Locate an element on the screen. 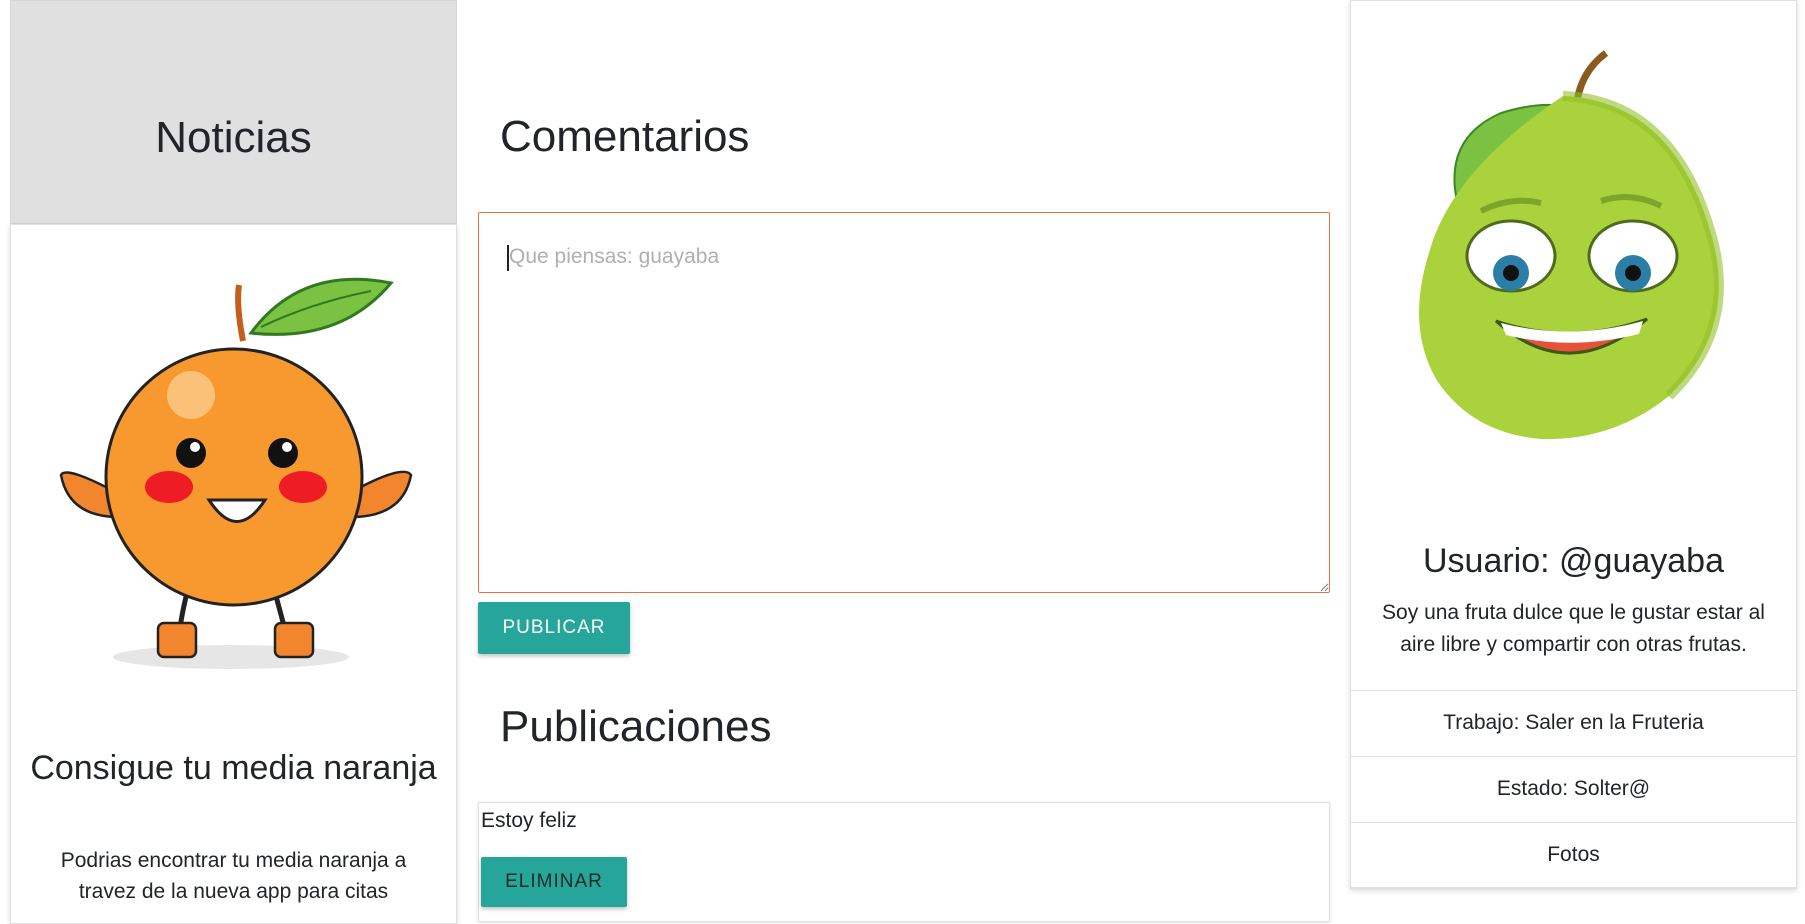 The width and height of the screenshot is (1805, 924). profile-state-item: Estado: Solter@ is located at coordinates (1573, 789).